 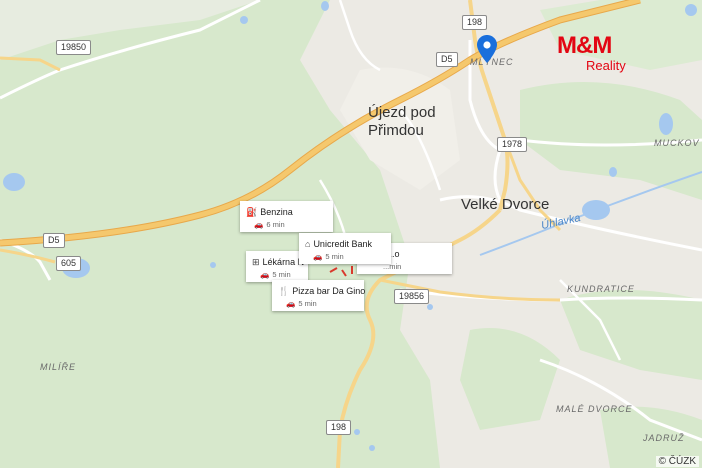 I want to click on poi-name: Lékárna N, so click(x=283, y=262).